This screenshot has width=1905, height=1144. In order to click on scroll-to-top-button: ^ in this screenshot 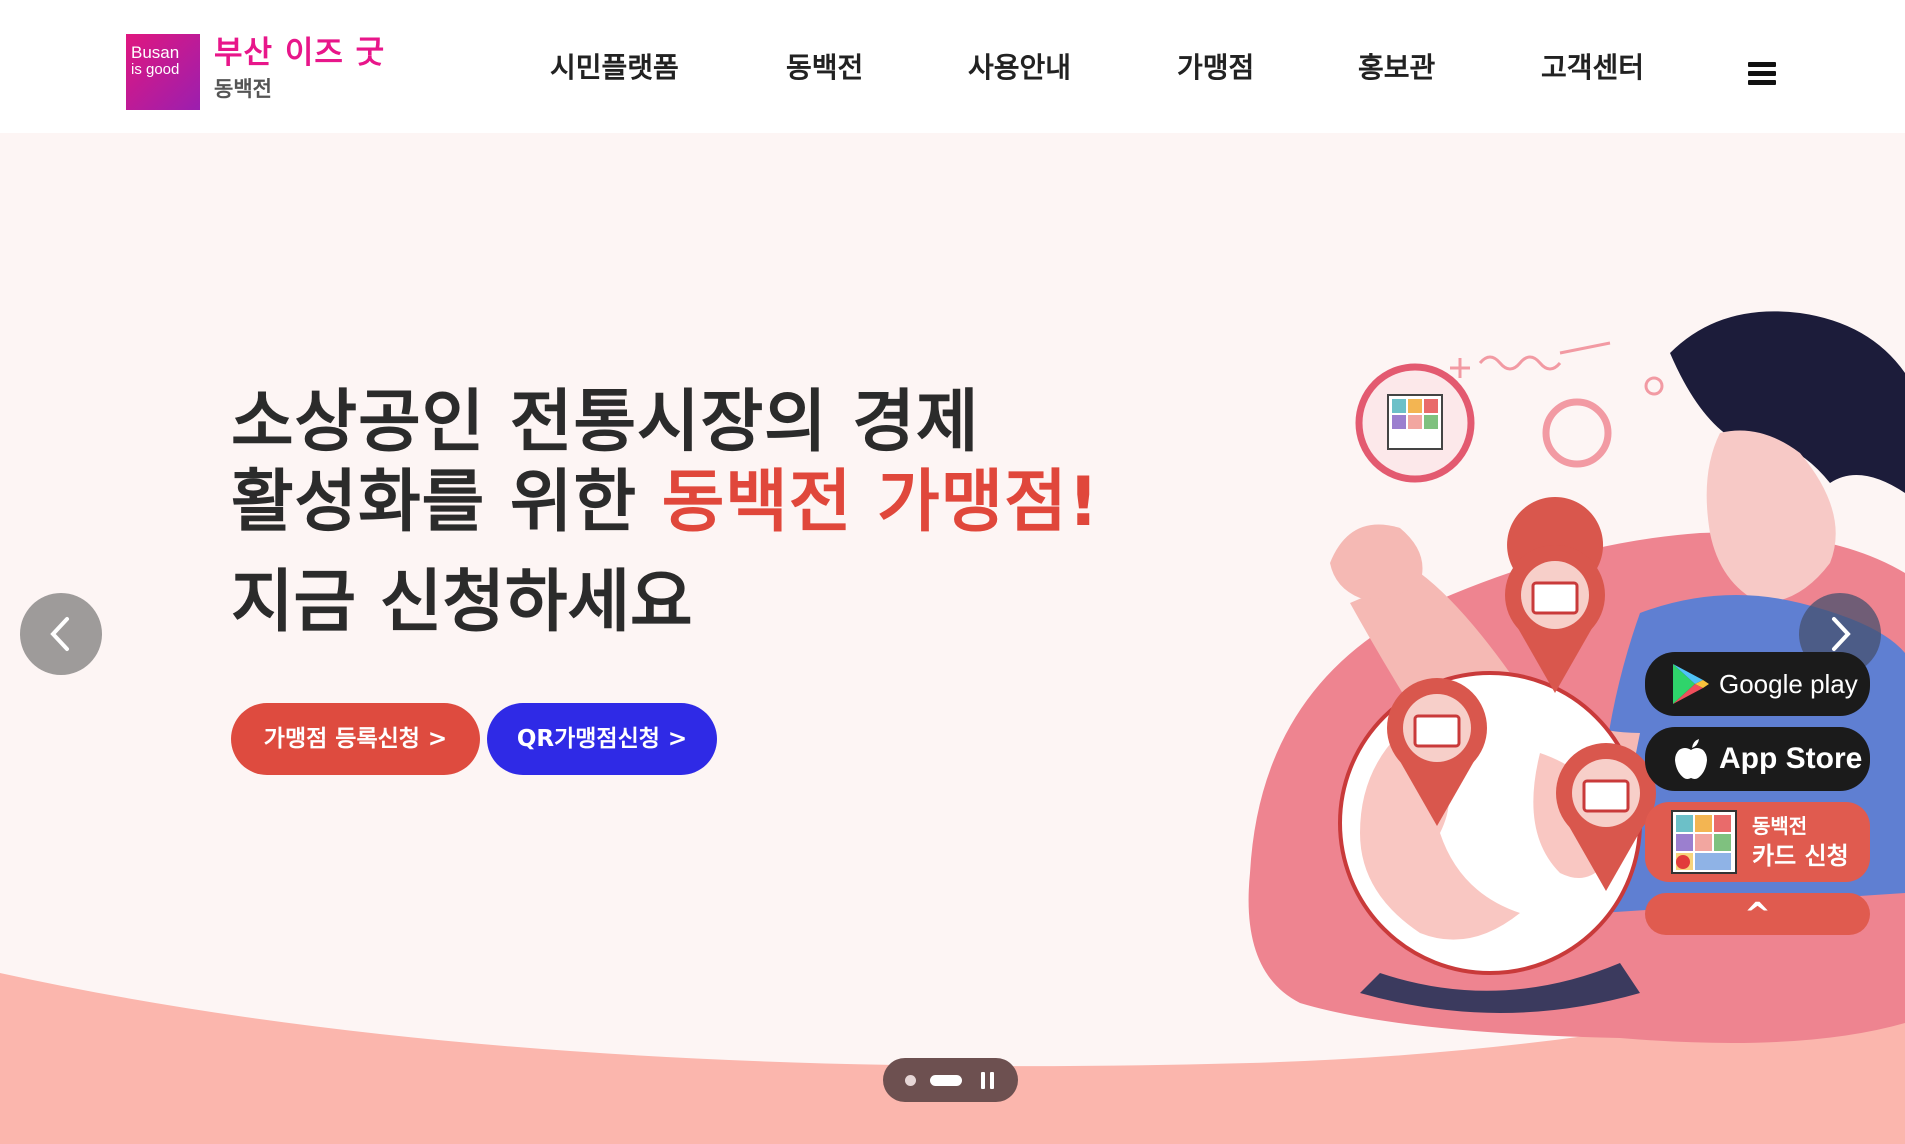, I will do `click(1757, 914)`.